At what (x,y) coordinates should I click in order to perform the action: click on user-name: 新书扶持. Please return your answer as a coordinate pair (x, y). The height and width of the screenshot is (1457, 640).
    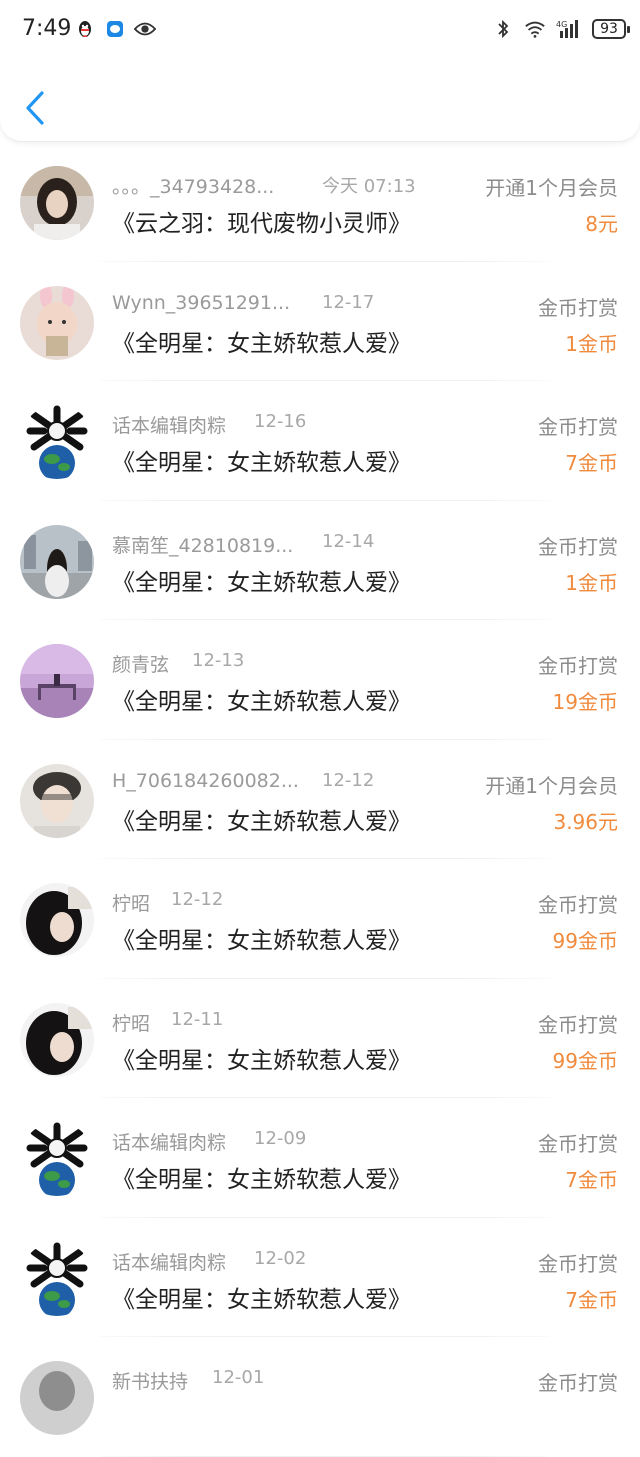
    Looking at the image, I should click on (150, 1382).